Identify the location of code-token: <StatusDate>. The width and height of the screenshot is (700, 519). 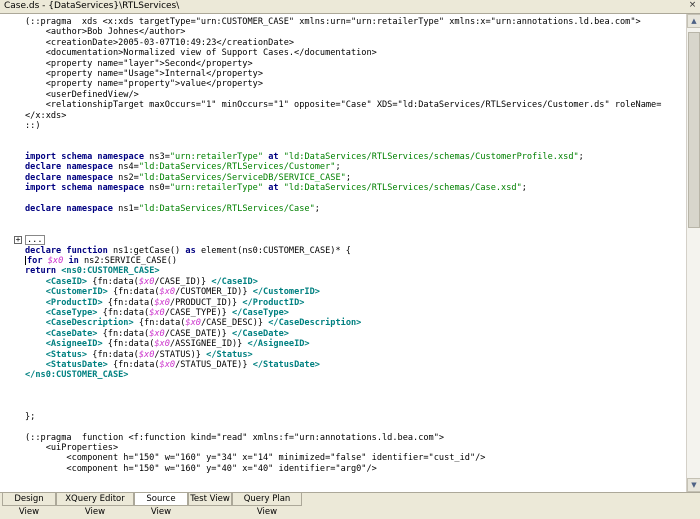
(76, 364).